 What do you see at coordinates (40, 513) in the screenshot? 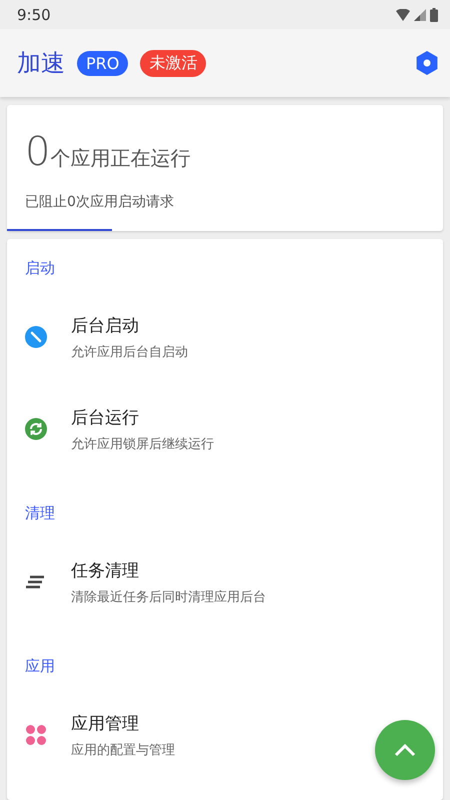
I see `section-title: 清理` at bounding box center [40, 513].